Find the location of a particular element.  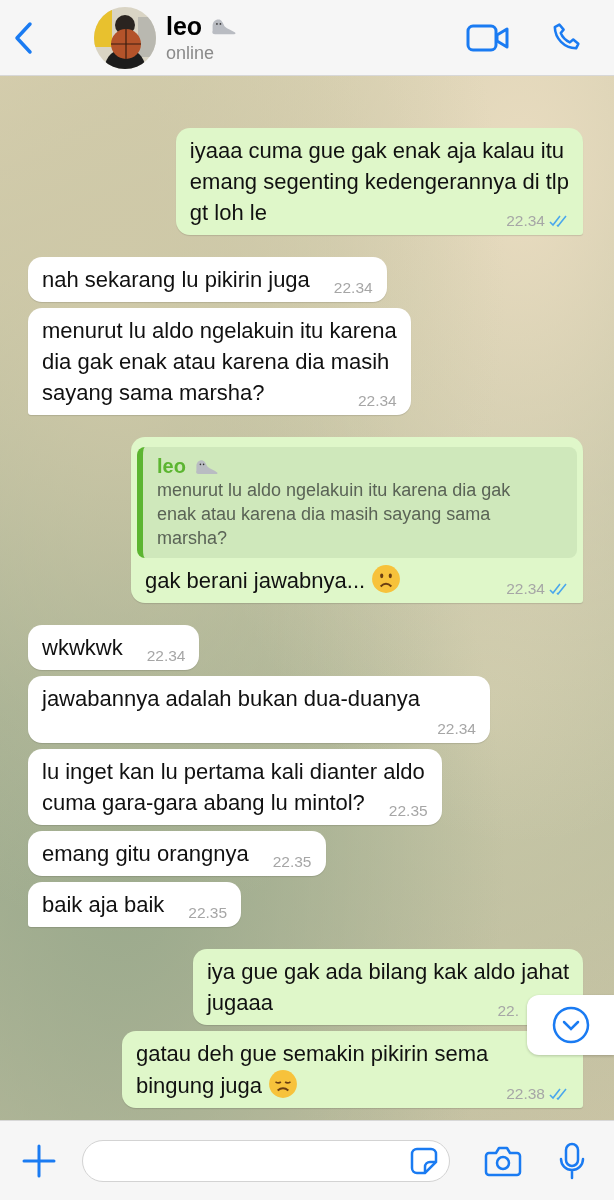

message-text: emang gitu orangnya is located at coordinates (145, 854).